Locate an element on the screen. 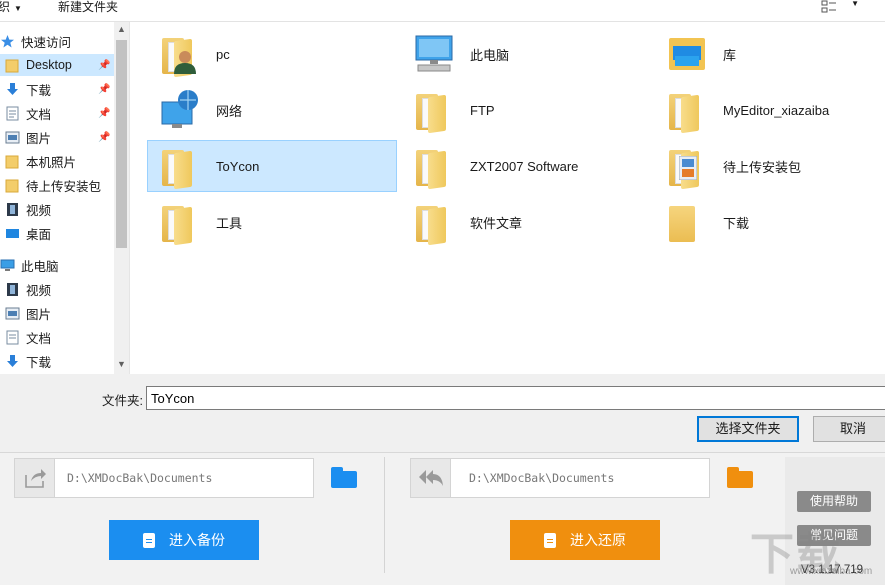  file-item-toycon: ToYcon is located at coordinates (272, 166).